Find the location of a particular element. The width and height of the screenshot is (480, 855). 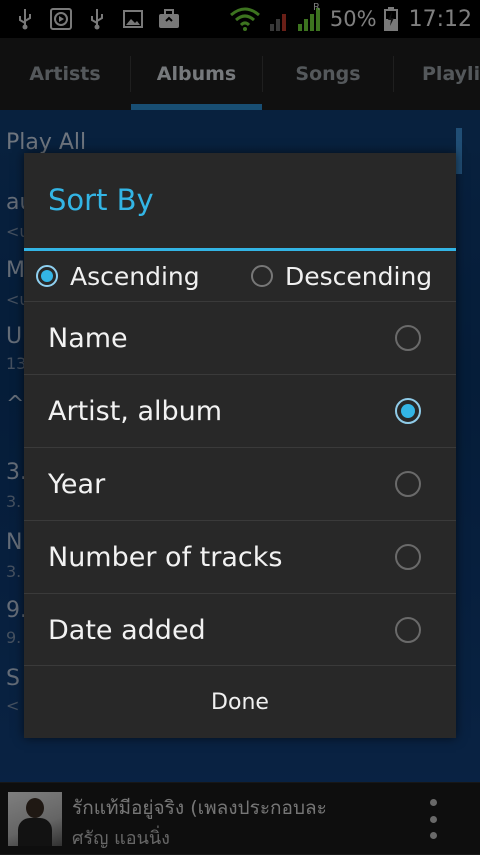

ascending-label: Ascending is located at coordinates (135, 276).